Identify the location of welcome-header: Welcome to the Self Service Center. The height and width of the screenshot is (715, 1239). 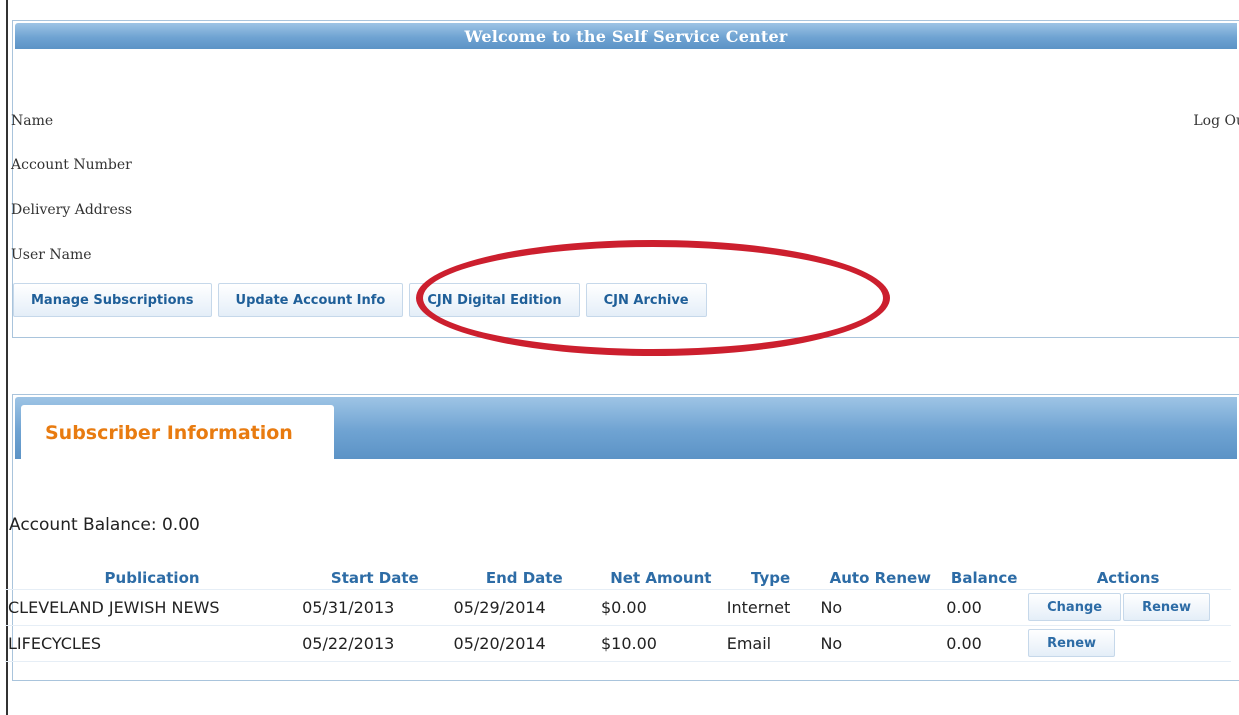
(626, 36).